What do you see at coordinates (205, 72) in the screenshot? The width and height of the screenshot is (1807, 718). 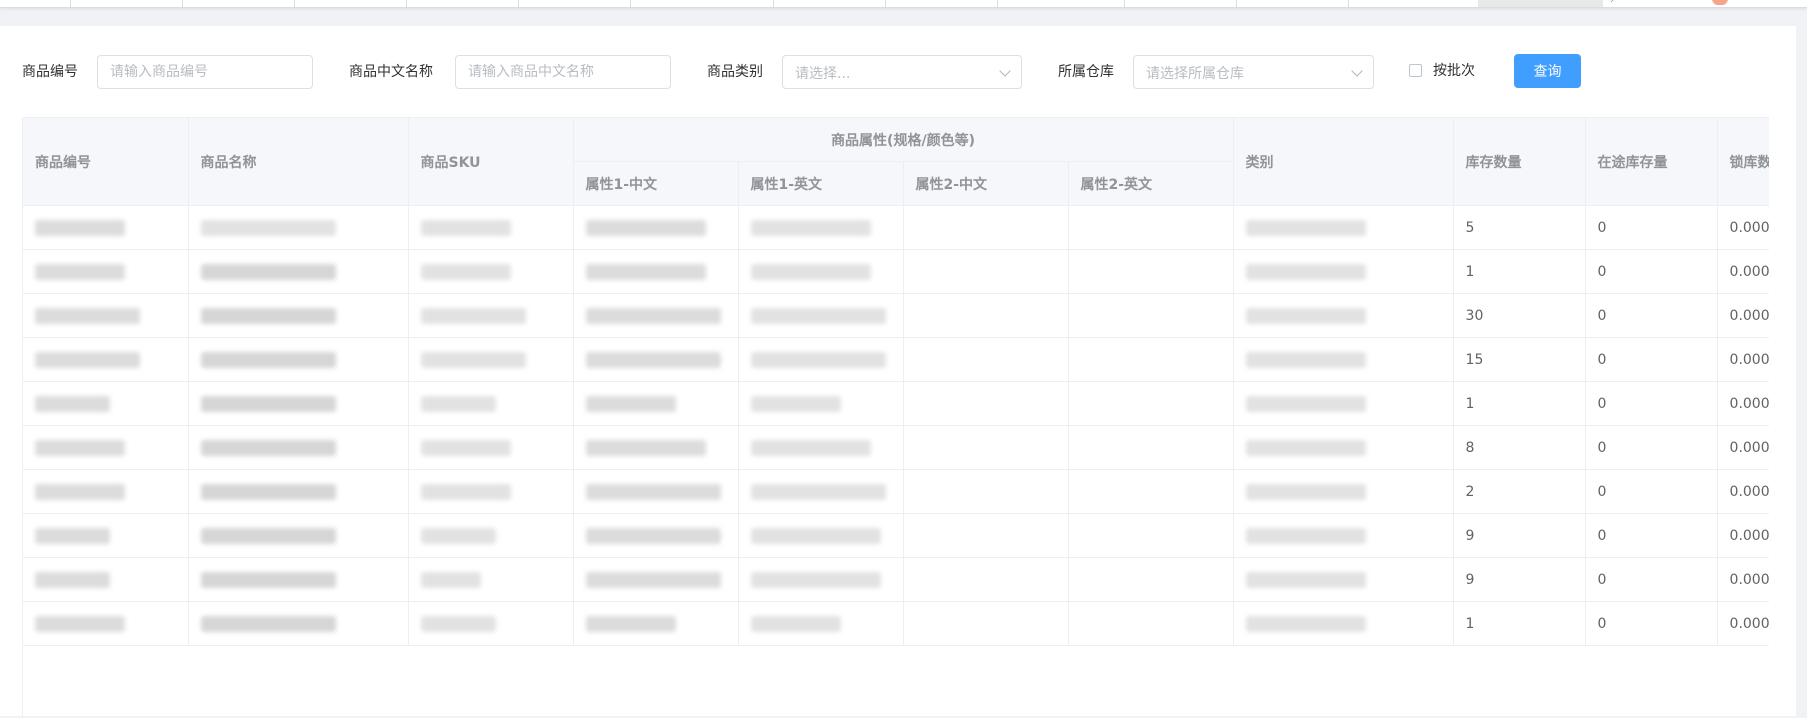 I see `product-code-input` at bounding box center [205, 72].